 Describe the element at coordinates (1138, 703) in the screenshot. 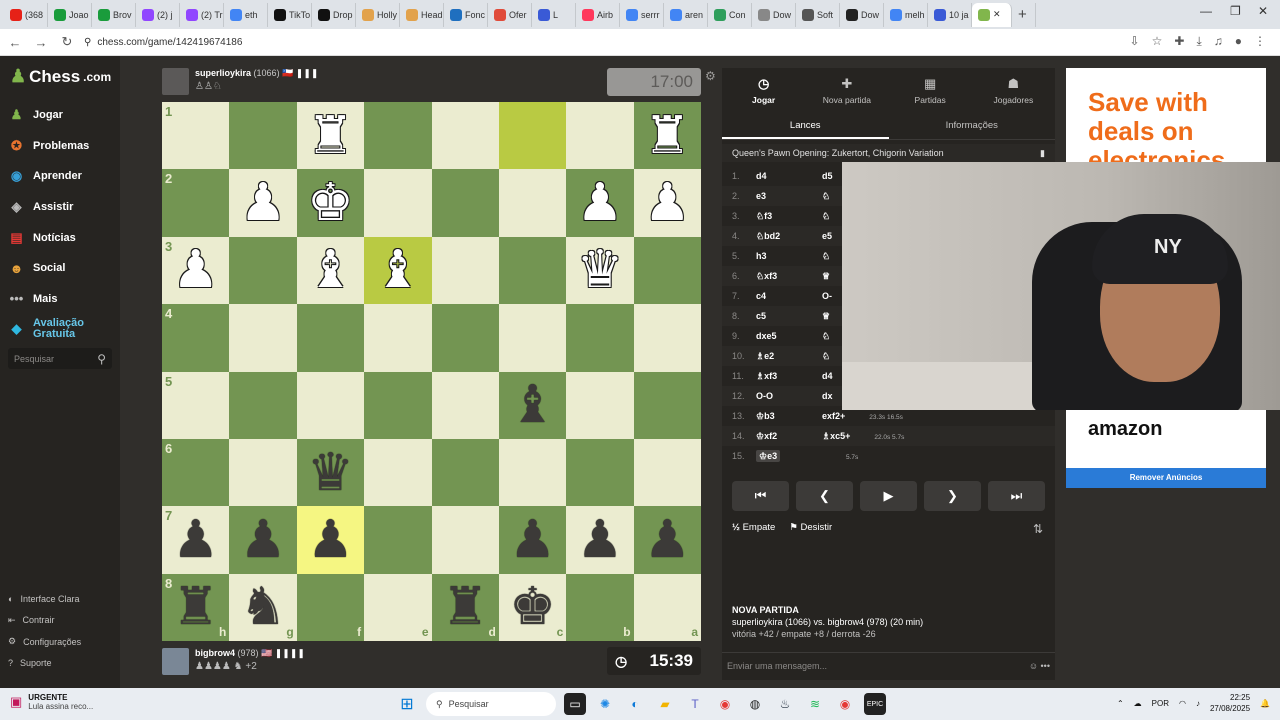

I see `onedrive-icon: ☁` at that location.